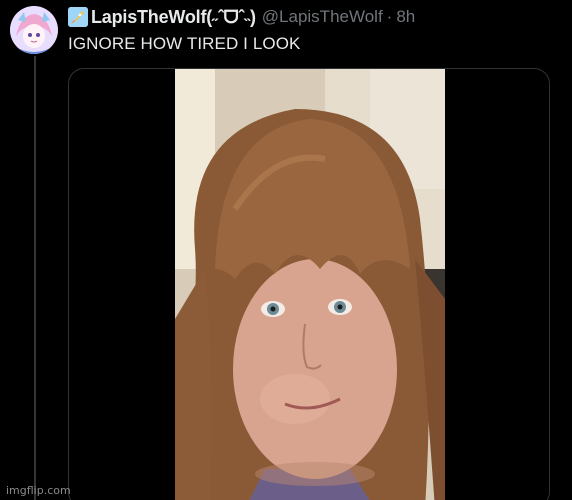  I want to click on user-handle: @LapisTheWolf, so click(322, 17).